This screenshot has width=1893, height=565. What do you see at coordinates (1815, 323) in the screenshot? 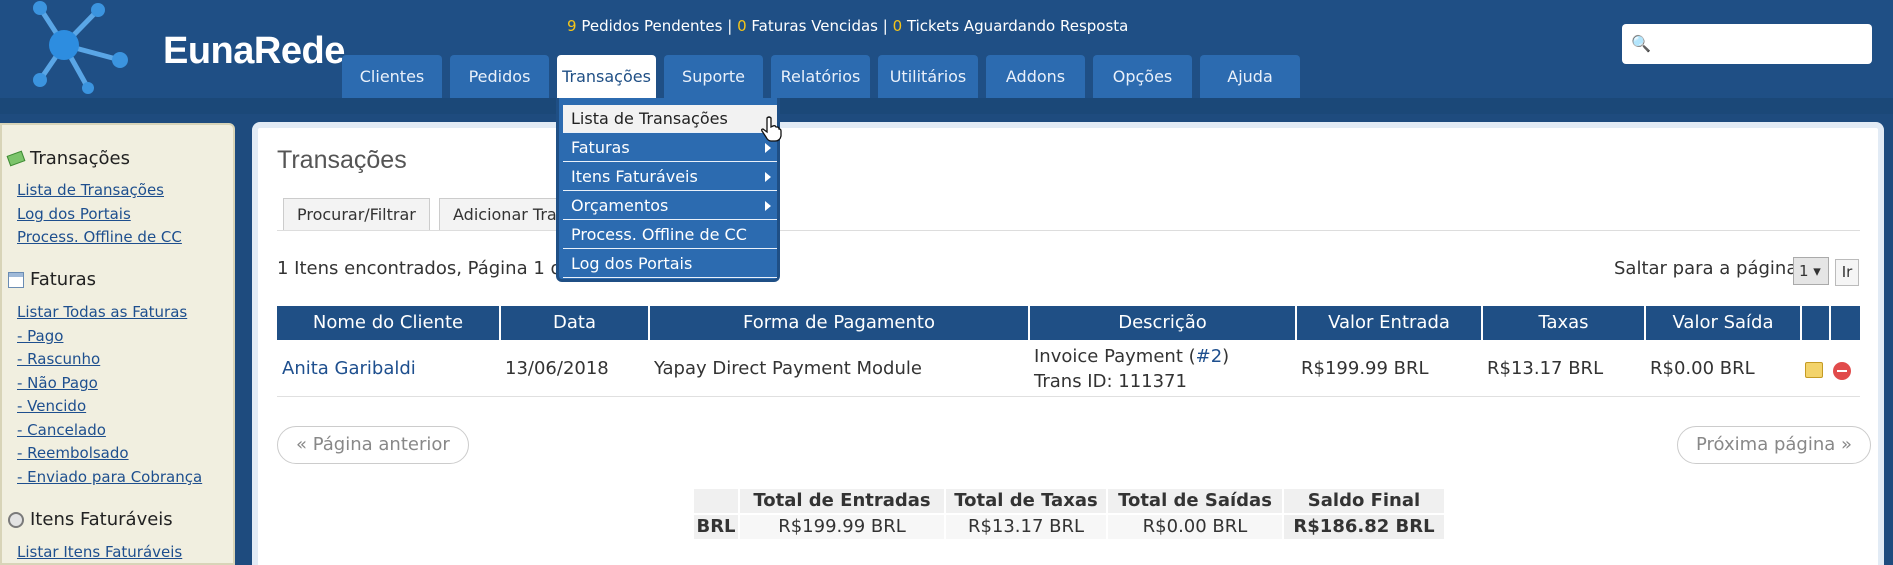
I see `col-header-edit` at bounding box center [1815, 323].